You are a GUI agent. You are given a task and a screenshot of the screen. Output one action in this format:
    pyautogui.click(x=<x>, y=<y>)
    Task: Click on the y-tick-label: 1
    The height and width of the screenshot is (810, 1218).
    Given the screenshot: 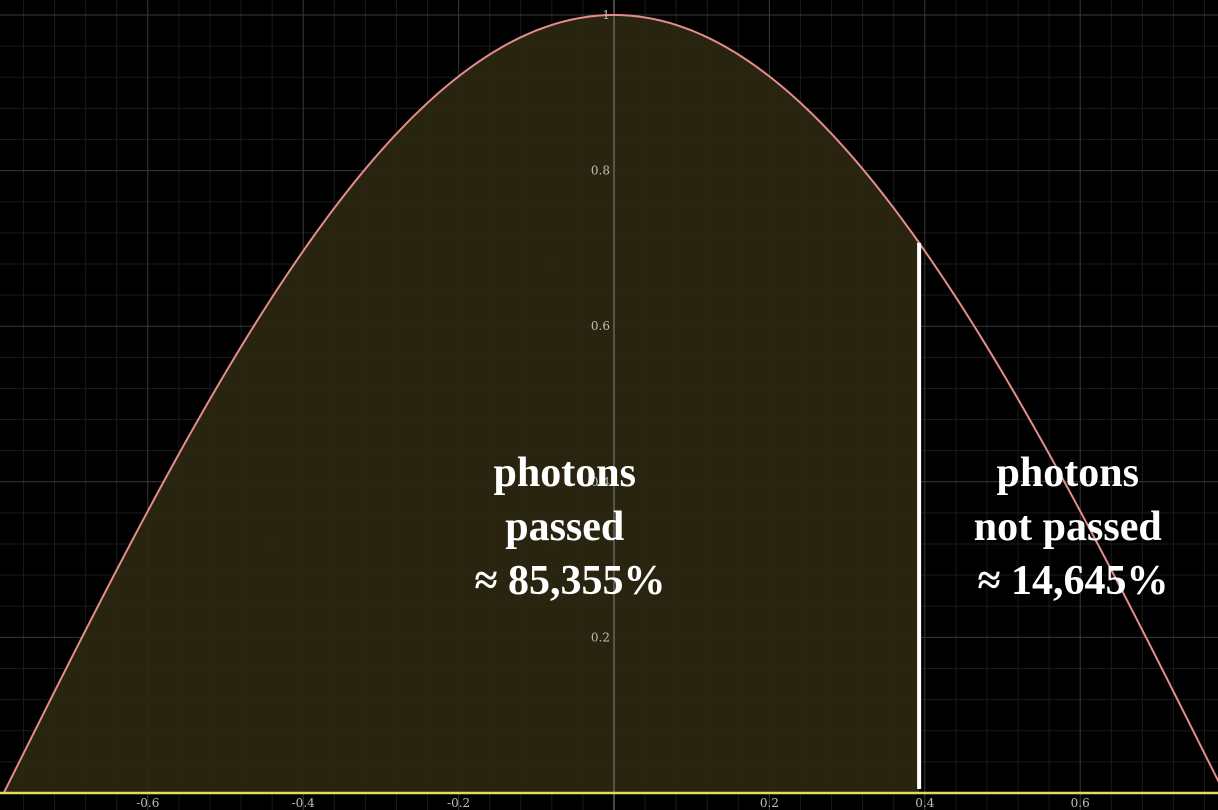 What is the action you would take?
    pyautogui.click(x=606, y=15)
    